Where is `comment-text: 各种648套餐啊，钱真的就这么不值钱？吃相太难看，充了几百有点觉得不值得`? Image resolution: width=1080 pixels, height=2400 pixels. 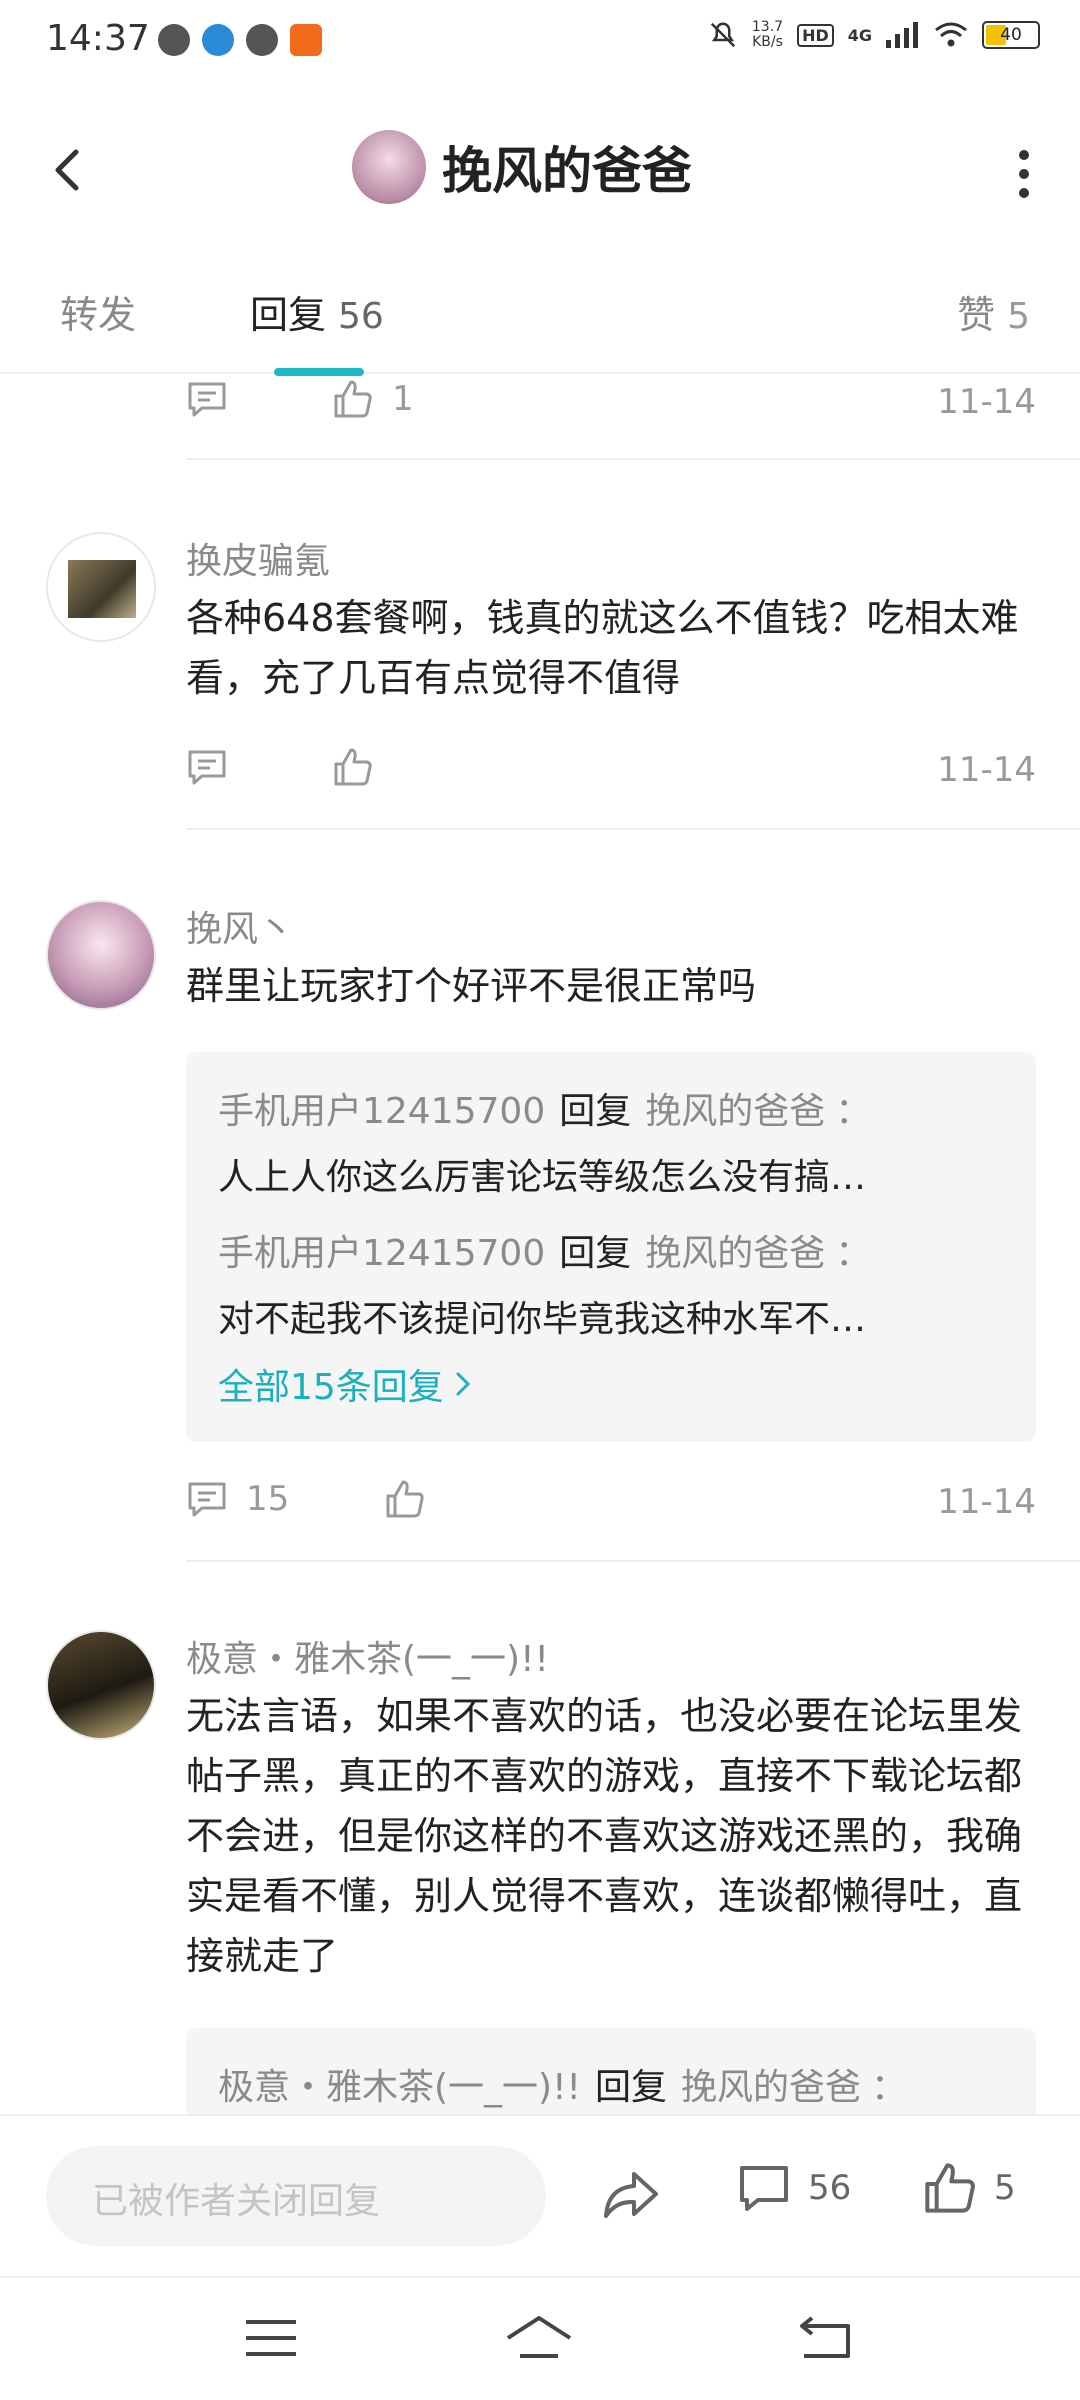 comment-text: 各种648套餐啊，钱真的就这么不值钱？吃相太难看，充了几百有点觉得不值得 is located at coordinates (602, 648).